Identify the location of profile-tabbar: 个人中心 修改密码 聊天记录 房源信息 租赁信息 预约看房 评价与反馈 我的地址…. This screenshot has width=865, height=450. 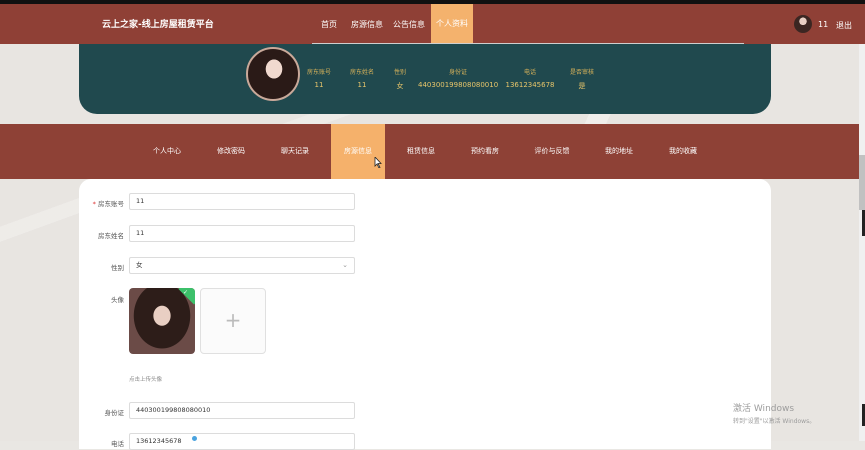
(429, 151).